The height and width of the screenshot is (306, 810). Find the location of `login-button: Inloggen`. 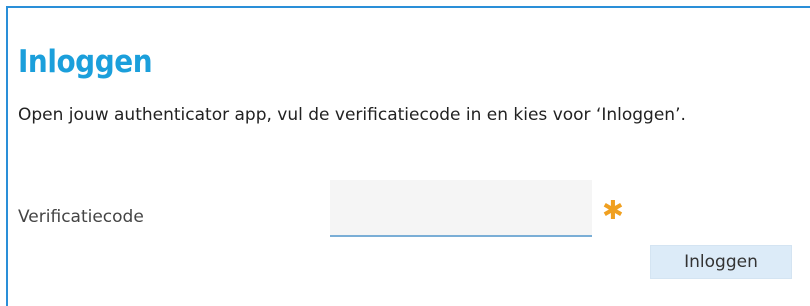

login-button: Inloggen is located at coordinates (721, 262).